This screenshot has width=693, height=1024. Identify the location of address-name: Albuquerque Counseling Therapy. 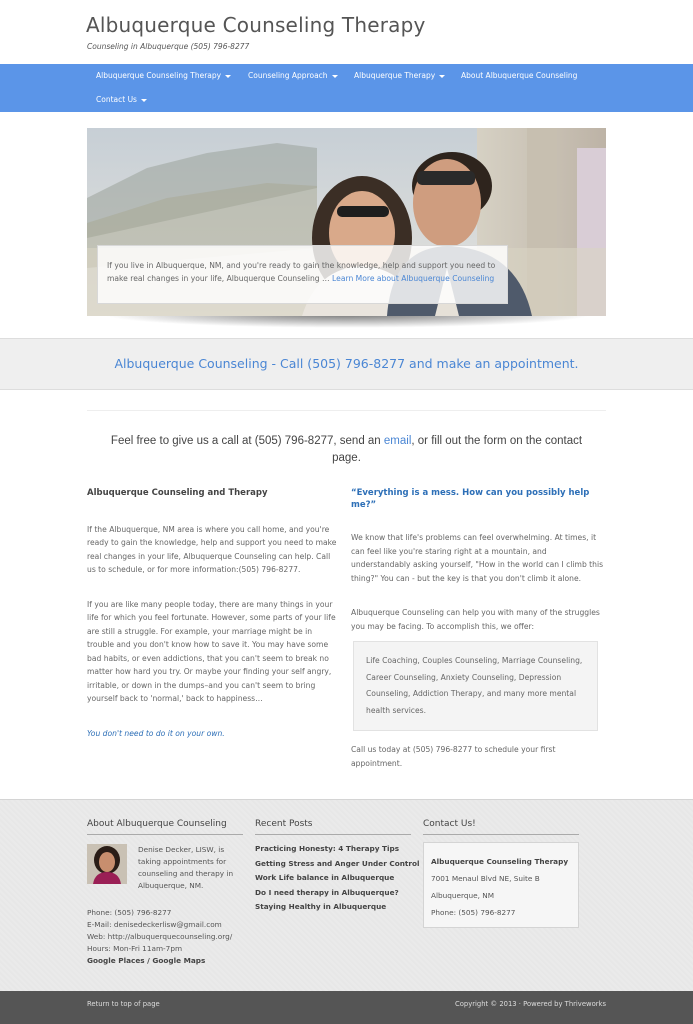
(500, 861).